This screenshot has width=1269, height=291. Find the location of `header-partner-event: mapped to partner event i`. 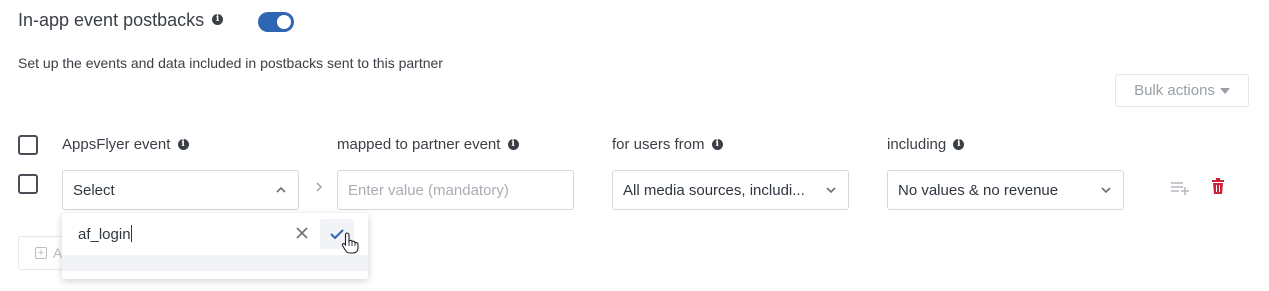

header-partner-event: mapped to partner event i is located at coordinates (428, 144).